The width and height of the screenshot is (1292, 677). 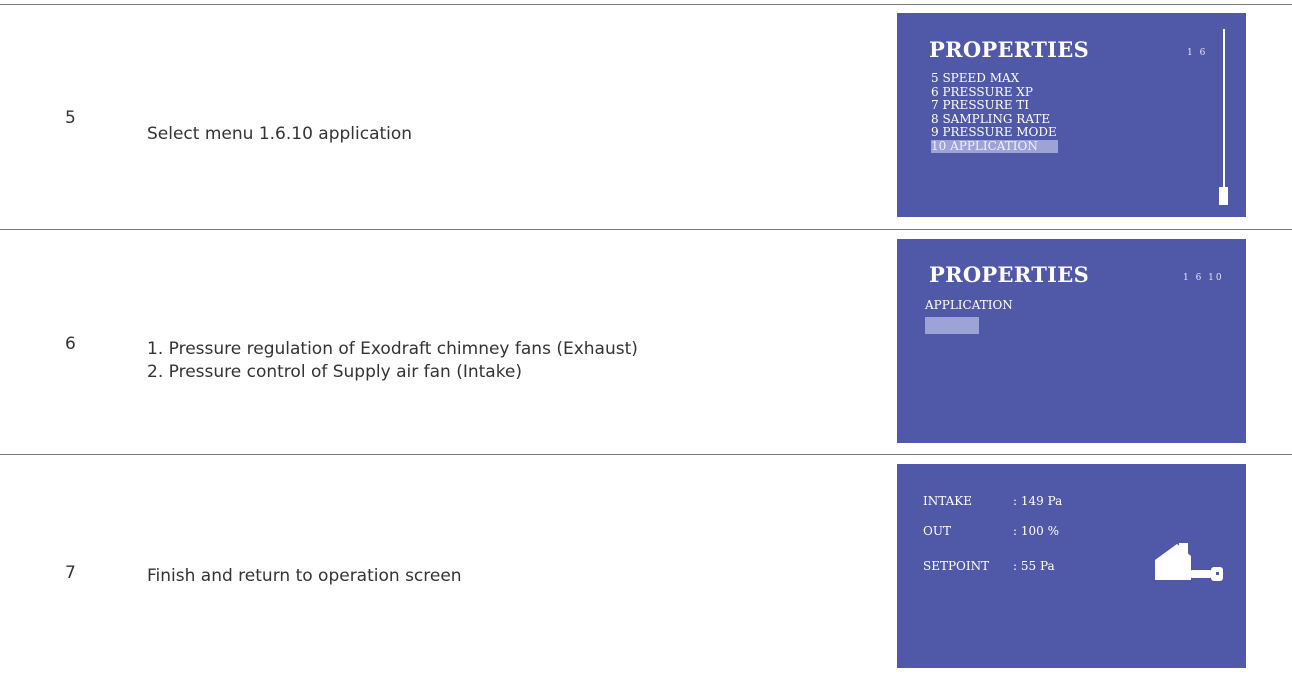 I want to click on scrollbar-thumb, so click(x=1223, y=196).